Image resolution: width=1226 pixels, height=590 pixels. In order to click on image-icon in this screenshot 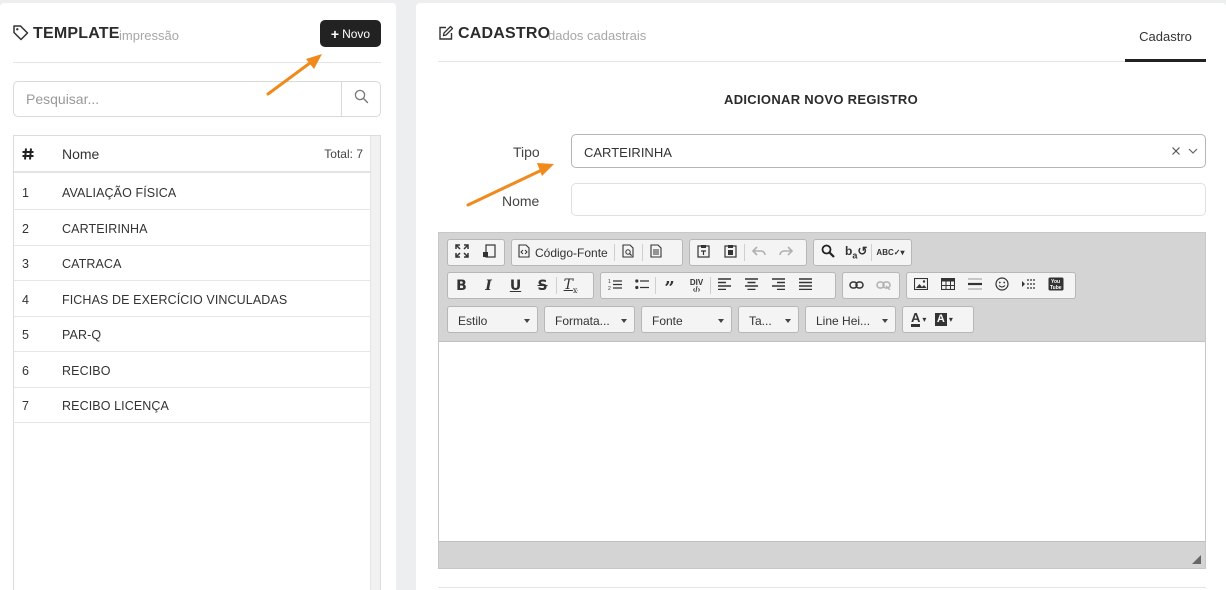, I will do `click(920, 285)`.